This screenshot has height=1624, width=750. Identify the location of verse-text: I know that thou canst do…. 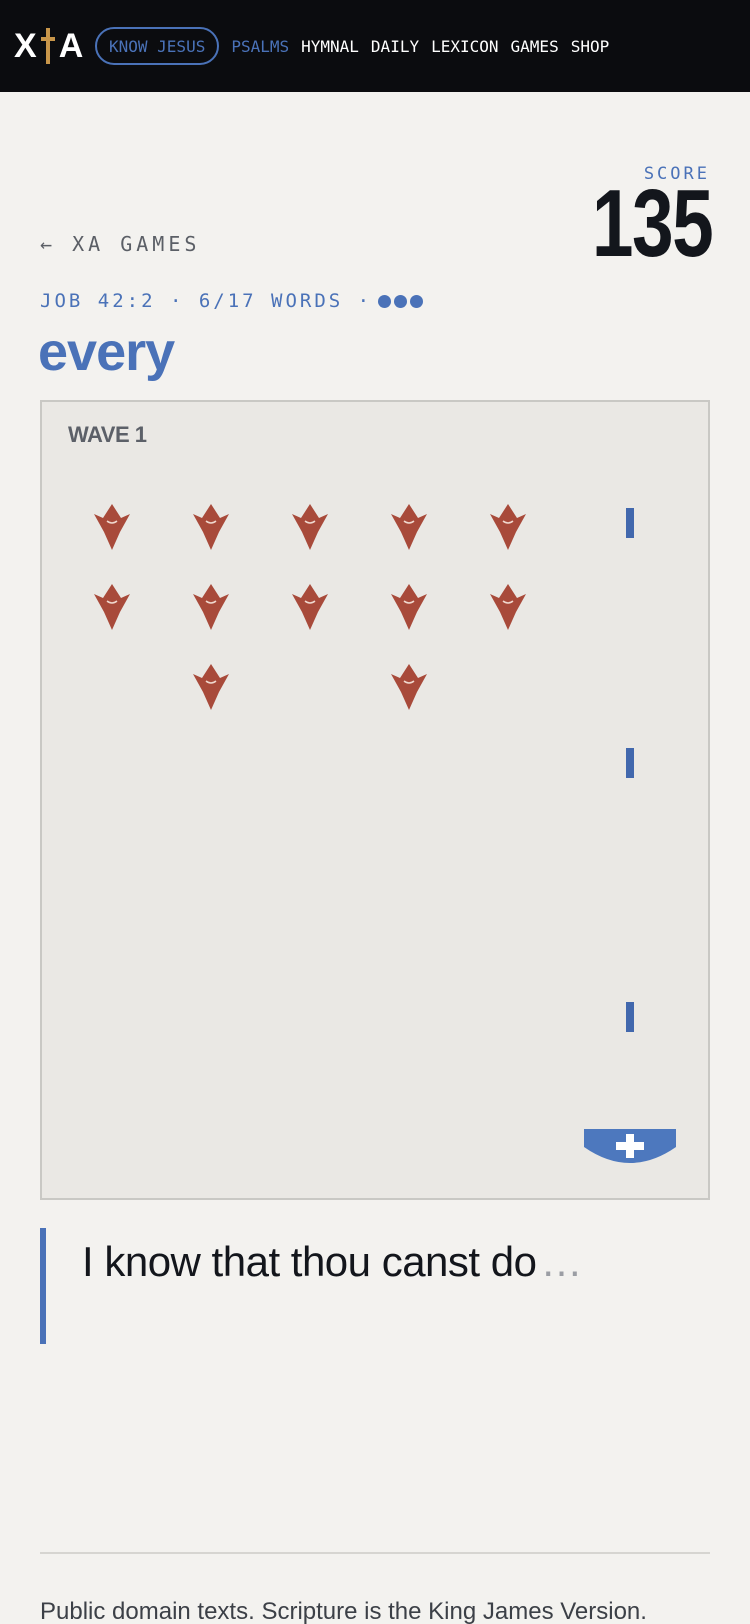
(332, 1262).